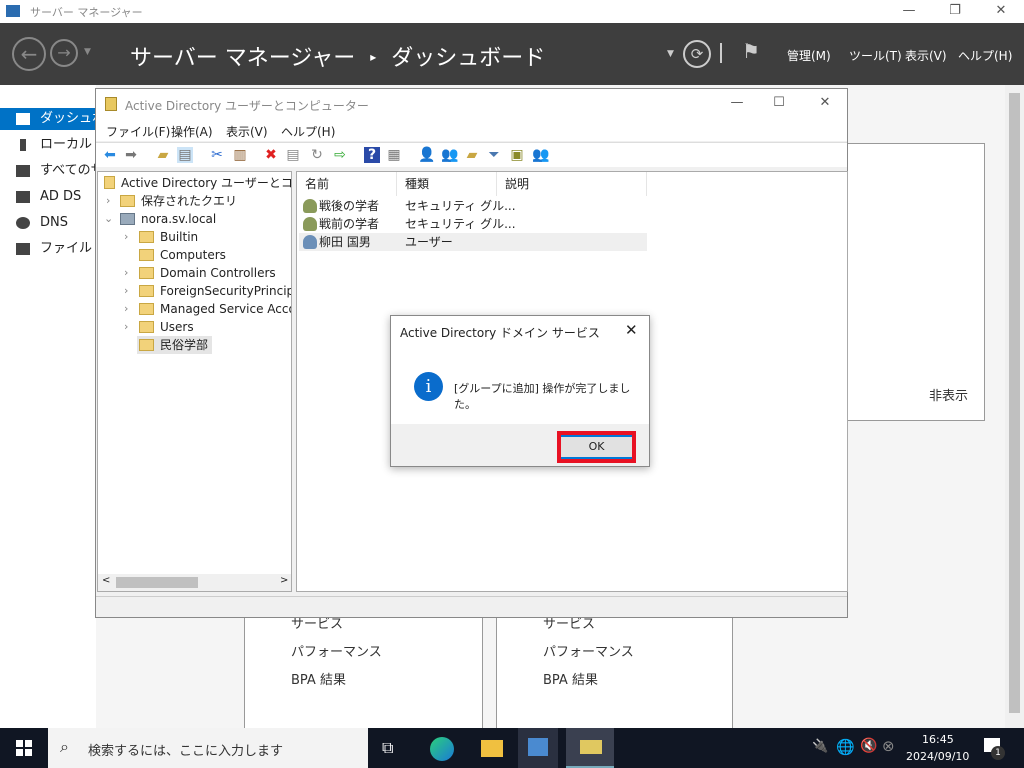 The height and width of the screenshot is (768, 1024). I want to click on edge-icon, so click(442, 749).